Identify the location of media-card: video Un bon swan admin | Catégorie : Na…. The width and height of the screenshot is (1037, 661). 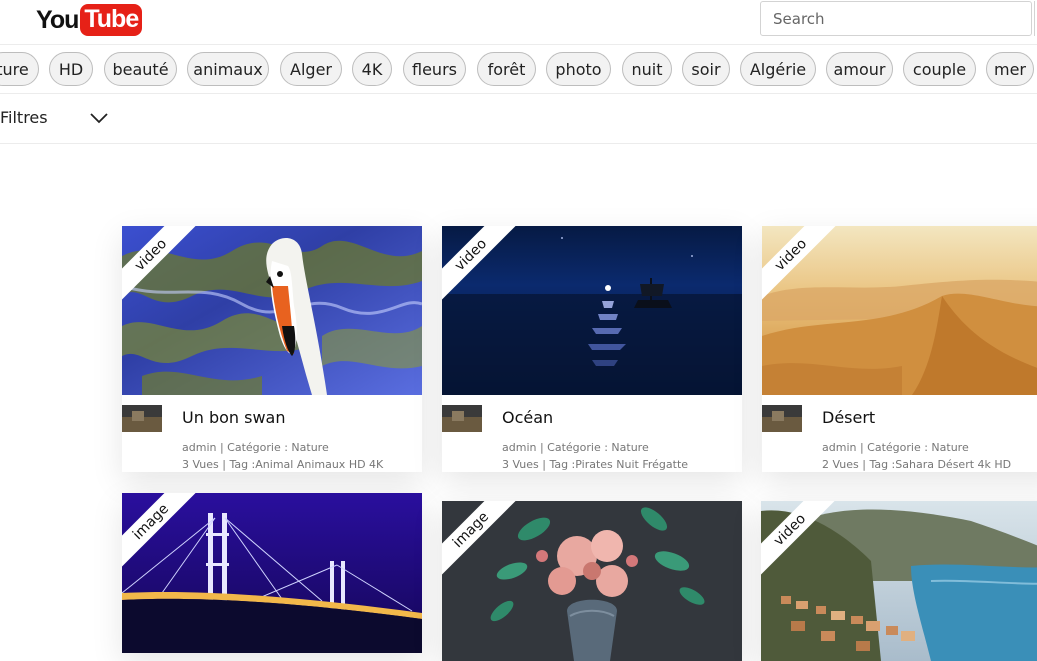
(272, 349).